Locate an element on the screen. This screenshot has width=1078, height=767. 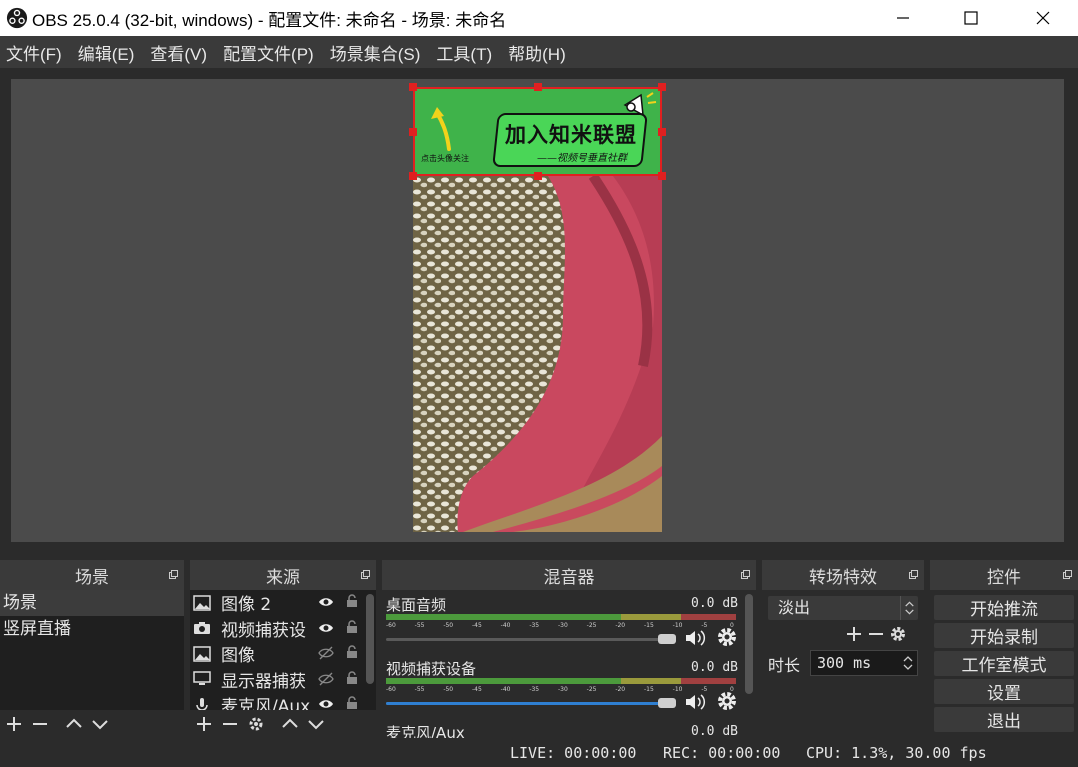
add-scene-button is located at coordinates (14, 724).